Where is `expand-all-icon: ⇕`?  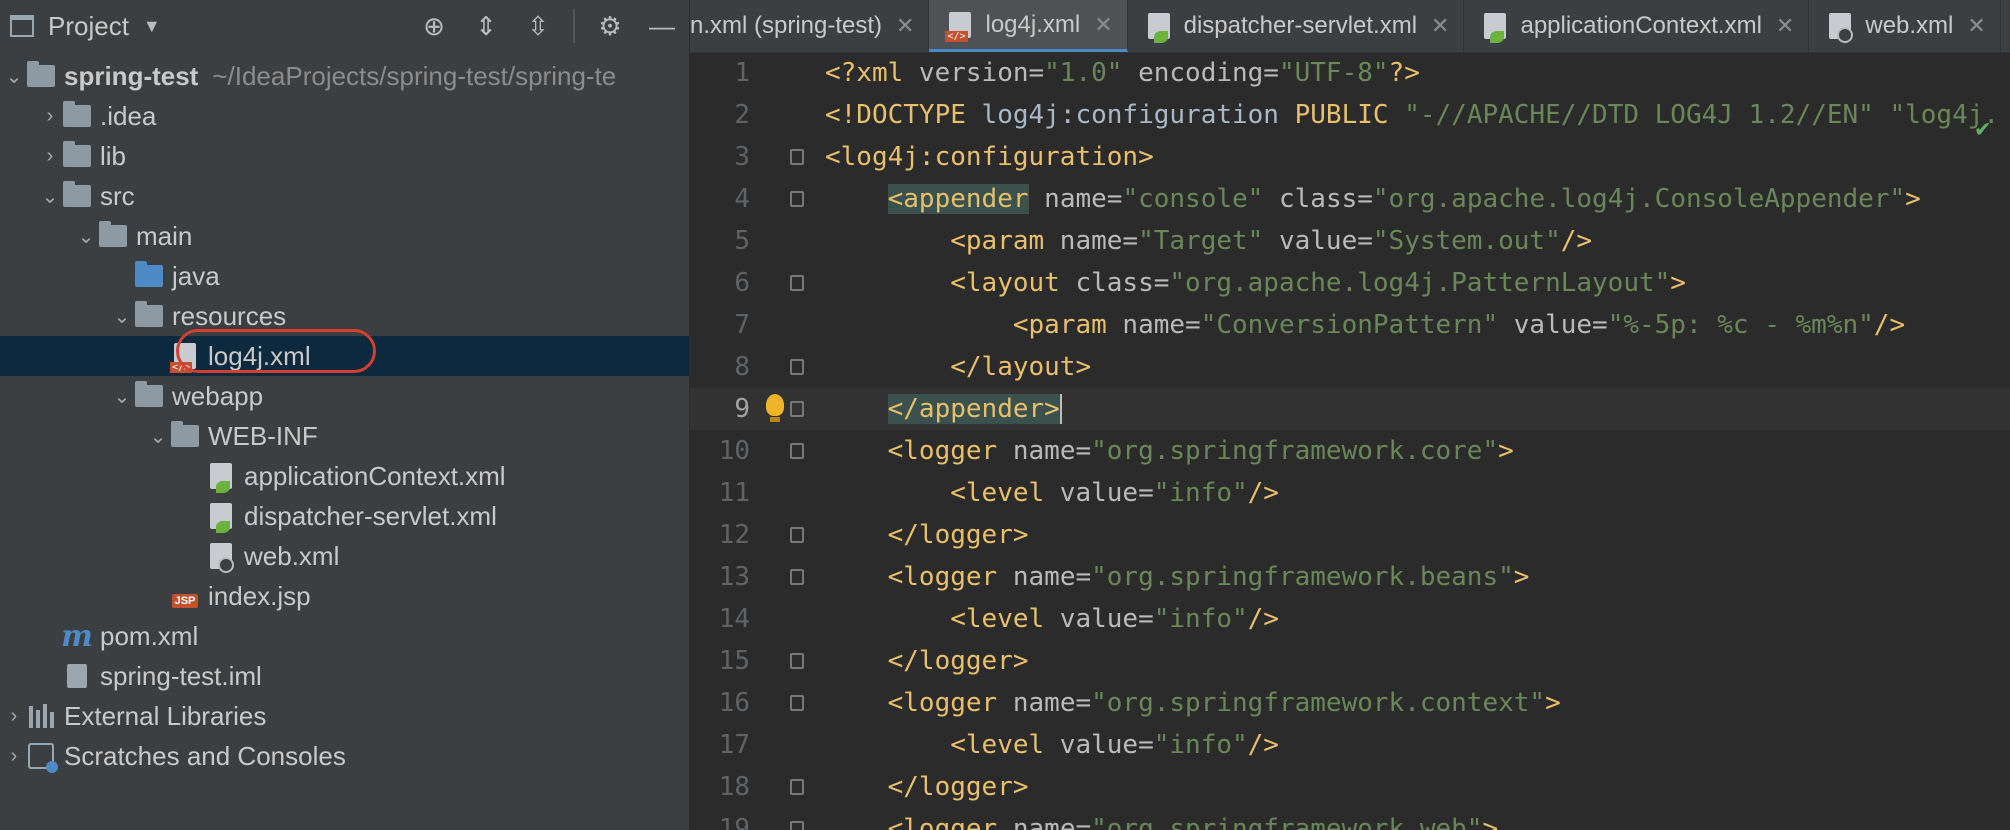
expand-all-icon: ⇕ is located at coordinates (486, 26).